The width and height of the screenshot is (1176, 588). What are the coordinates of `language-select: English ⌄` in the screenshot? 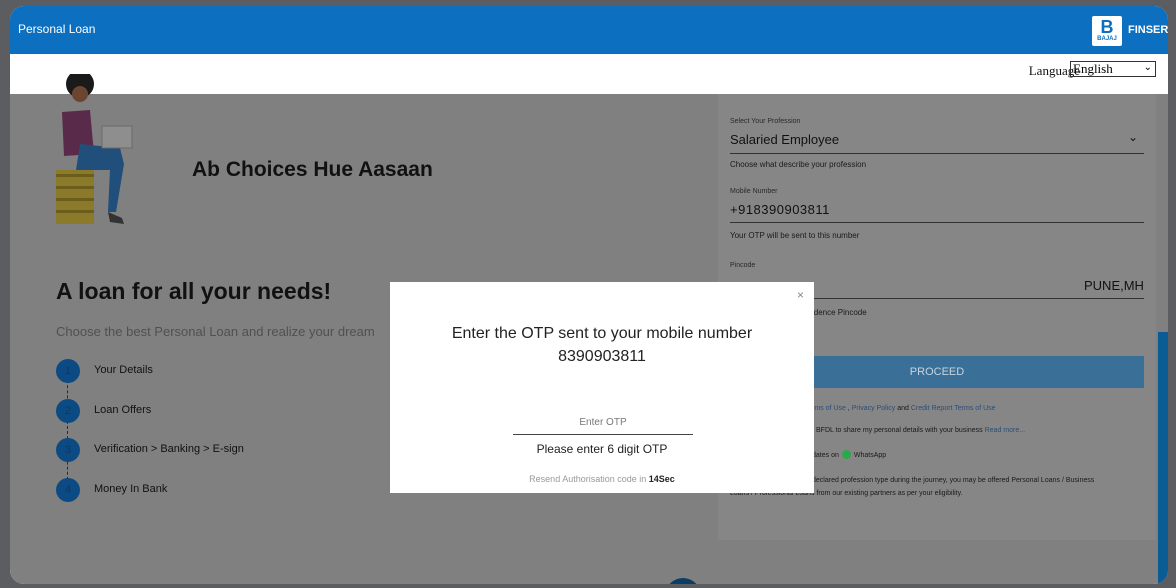 It's located at (1113, 69).